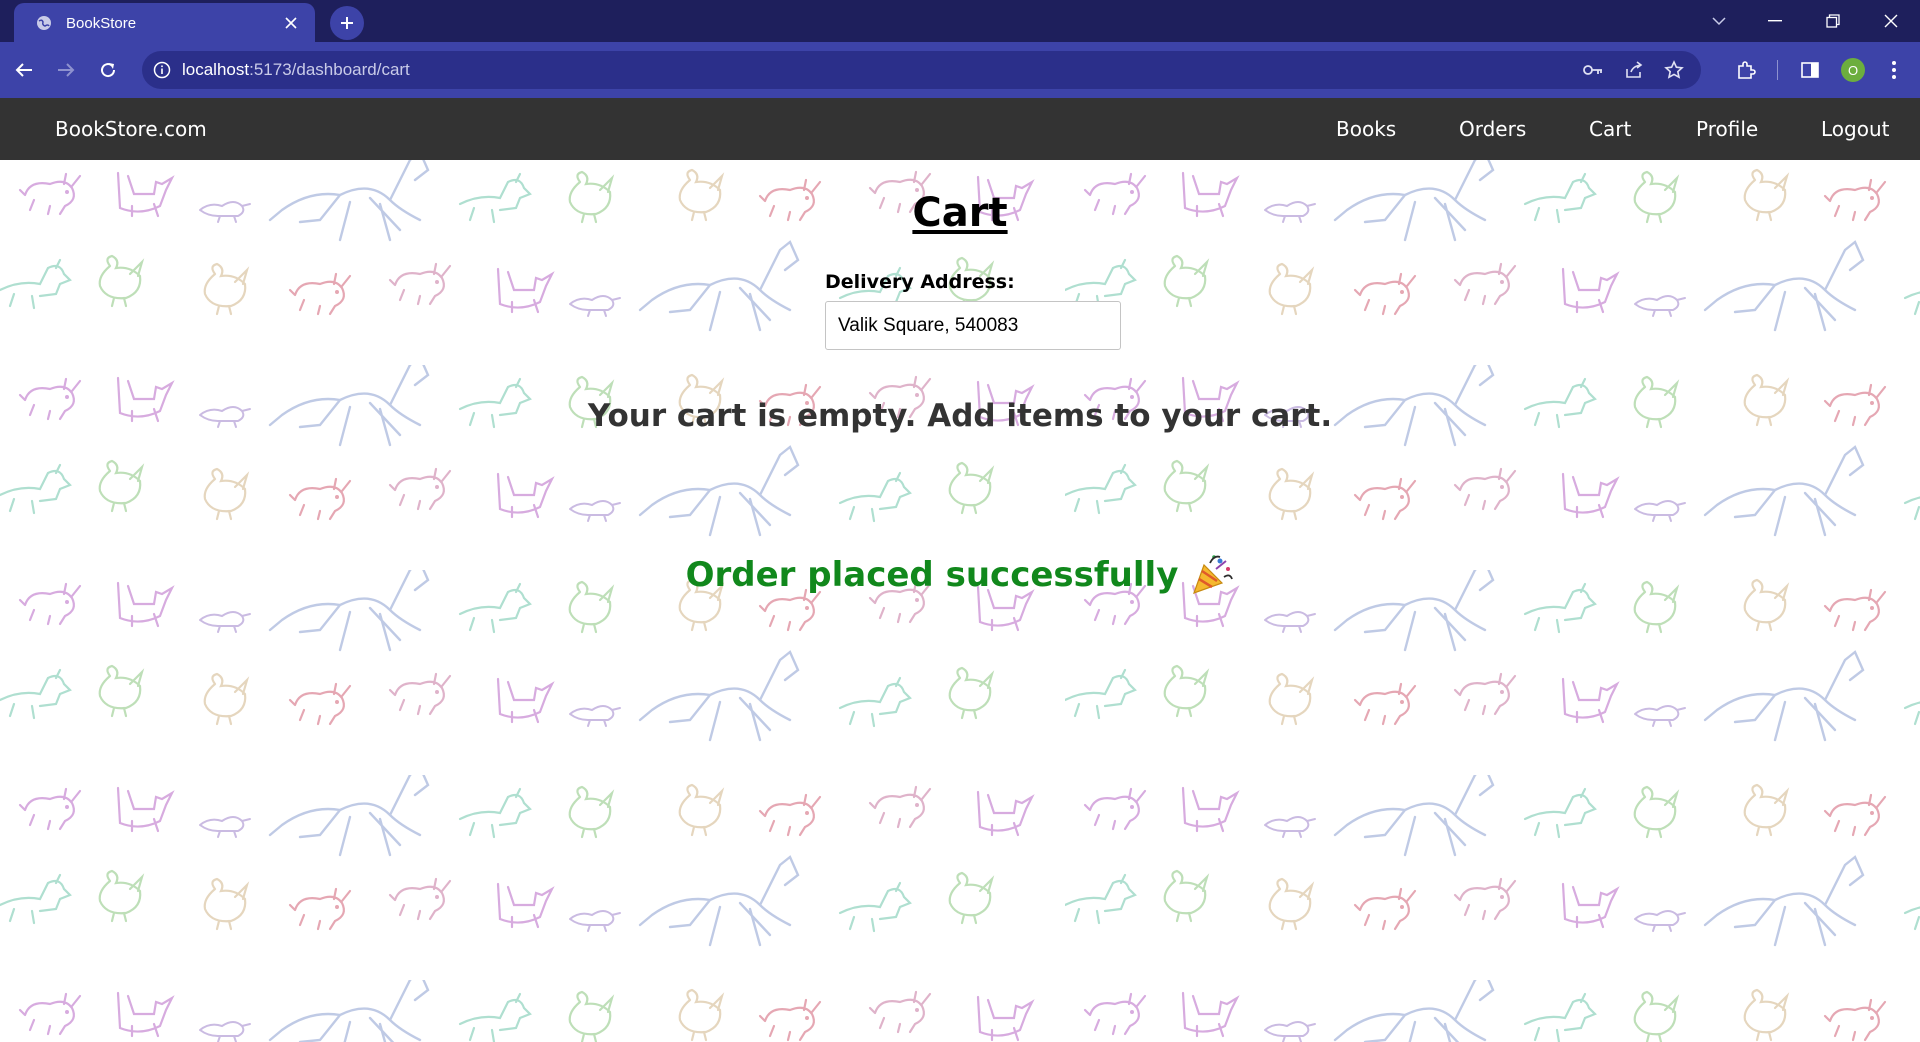  What do you see at coordinates (1492, 129) in the screenshot?
I see `nav-link-orders: Orders` at bounding box center [1492, 129].